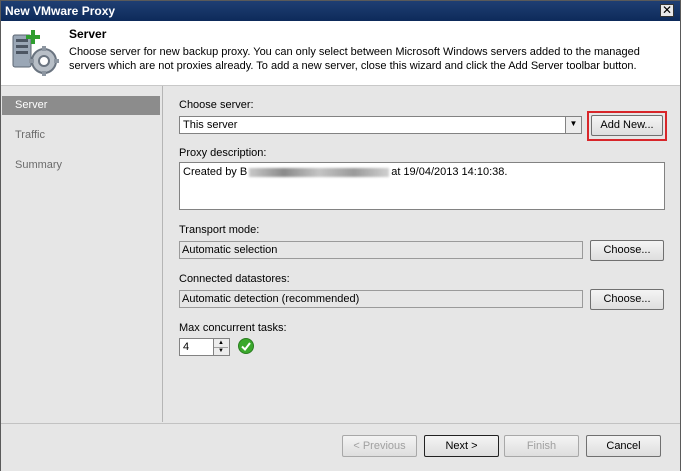 This screenshot has width=681, height=471. I want to click on proxy-description-suffix: at 19/04/2013 14:10:38., so click(449, 172).